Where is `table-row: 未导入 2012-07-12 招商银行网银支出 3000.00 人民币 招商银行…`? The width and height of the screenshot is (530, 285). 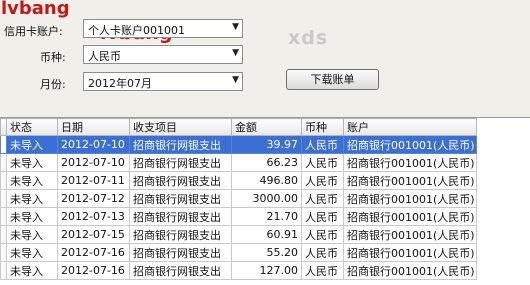 table-row: 未导入 2012-07-12 招商银行网银支出 3000.00 人民币 招商银行… is located at coordinates (238, 198).